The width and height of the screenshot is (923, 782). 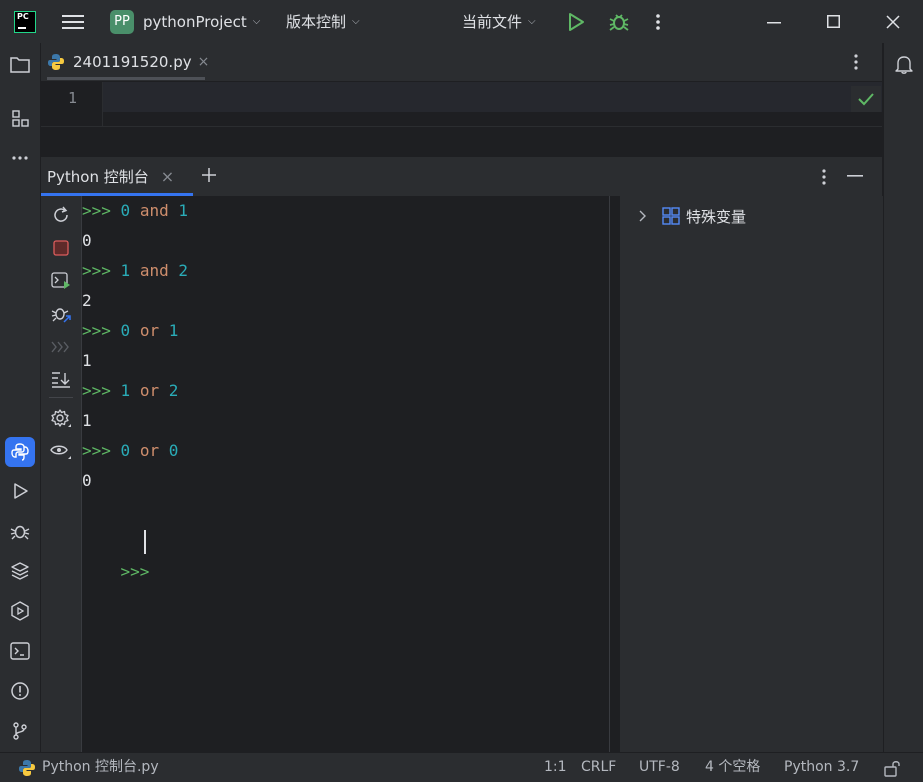 I want to click on special-vars-label: 特殊变量, so click(x=716, y=216).